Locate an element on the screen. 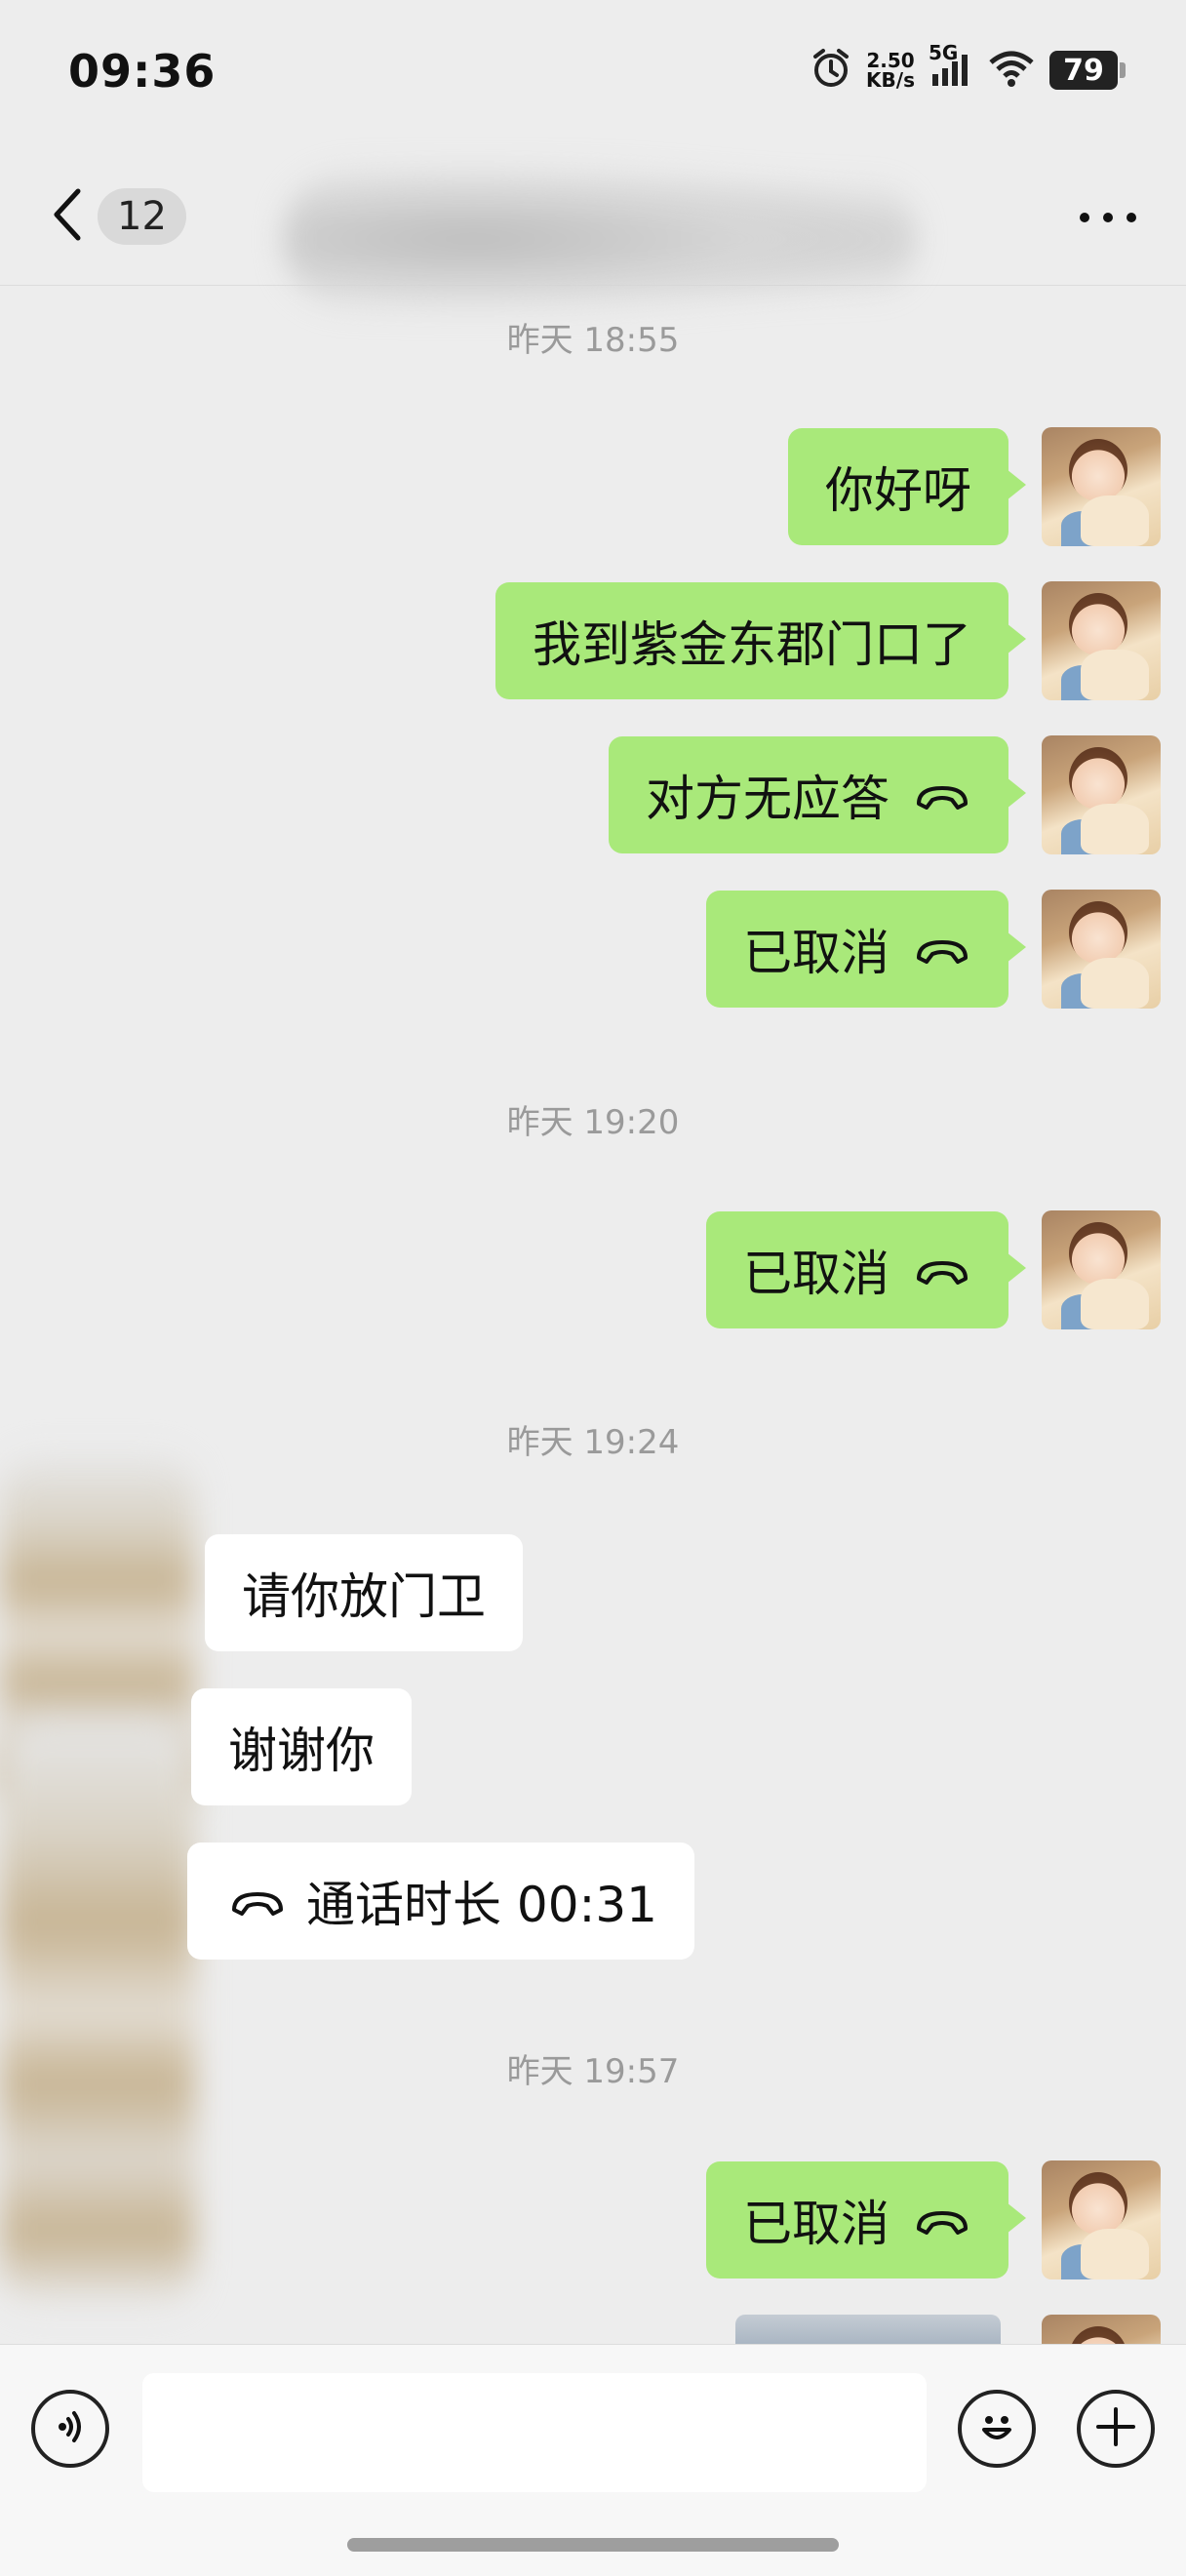 Image resolution: width=1186 pixels, height=2576 pixels. message-text: 谢谢你 is located at coordinates (301, 1751).